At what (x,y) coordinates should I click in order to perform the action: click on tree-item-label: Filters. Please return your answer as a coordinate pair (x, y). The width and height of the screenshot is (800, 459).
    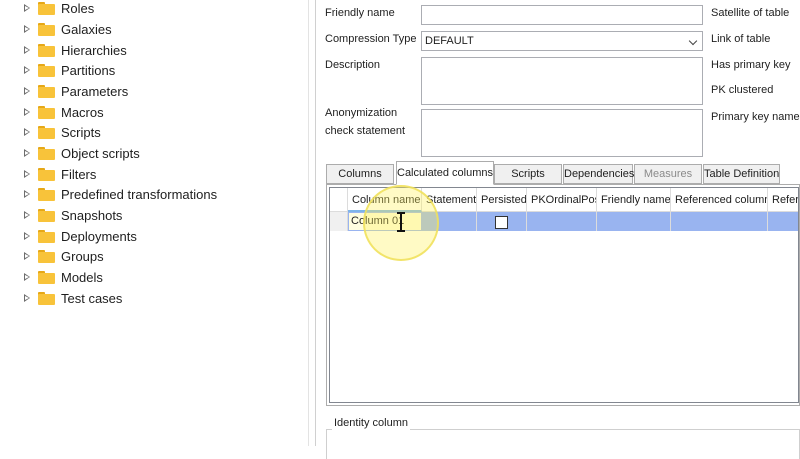
    Looking at the image, I should click on (79, 174).